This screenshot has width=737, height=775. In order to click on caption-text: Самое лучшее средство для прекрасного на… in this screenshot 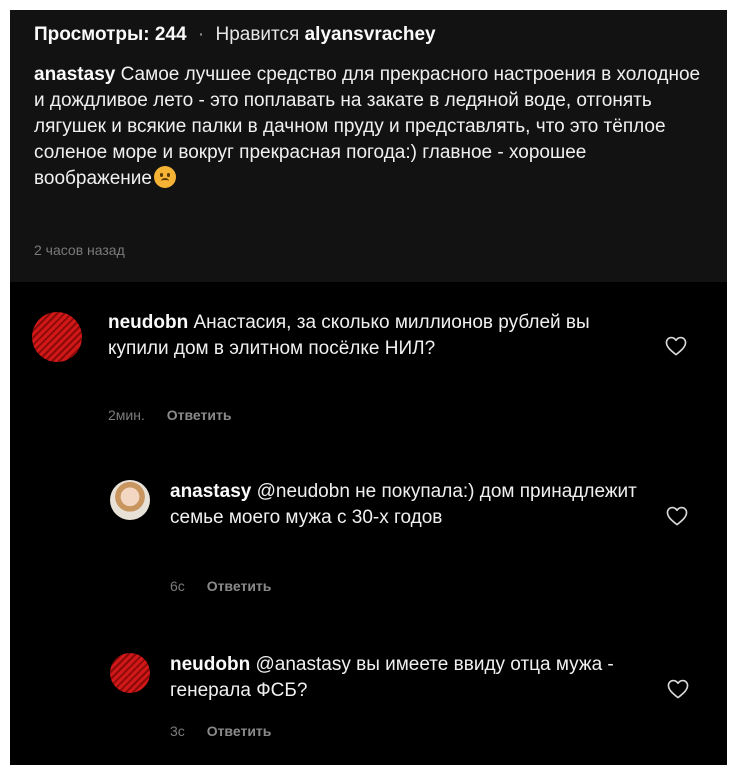, I will do `click(367, 126)`.